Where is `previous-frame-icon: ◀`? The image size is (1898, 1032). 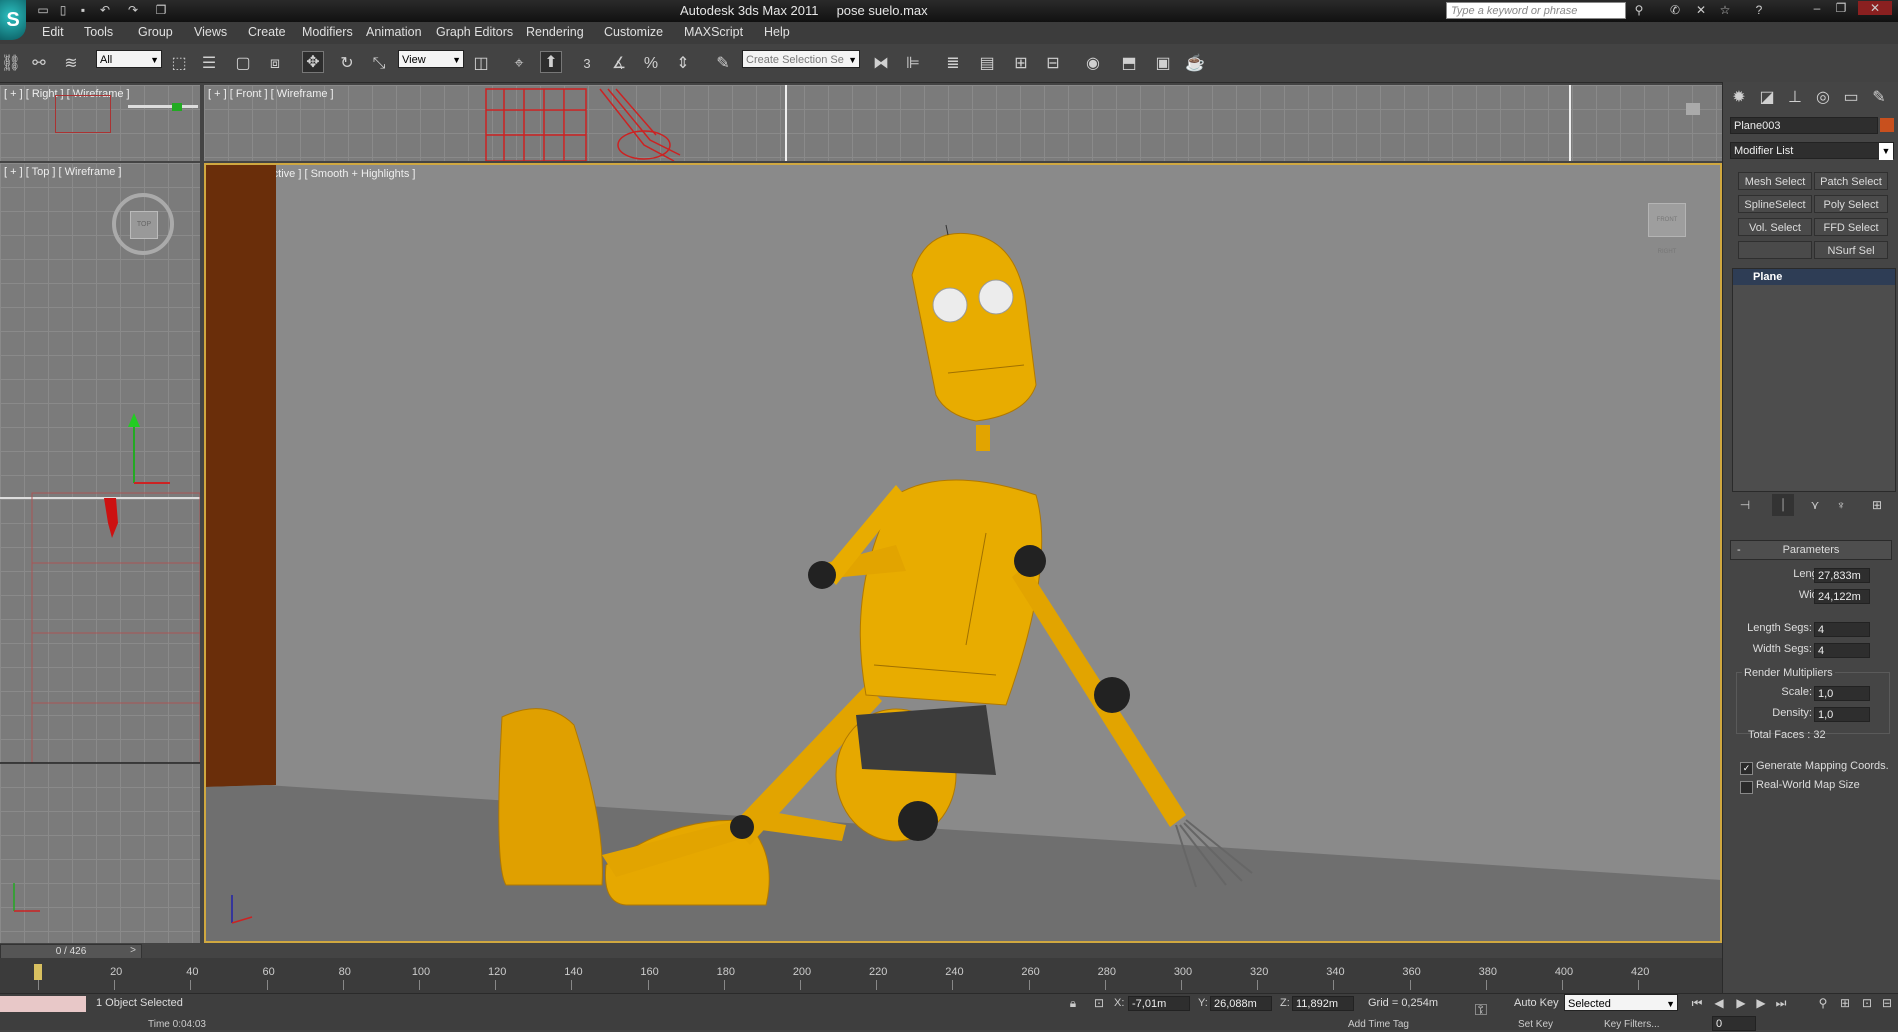
previous-frame-icon: ◀ is located at coordinates (1719, 1003).